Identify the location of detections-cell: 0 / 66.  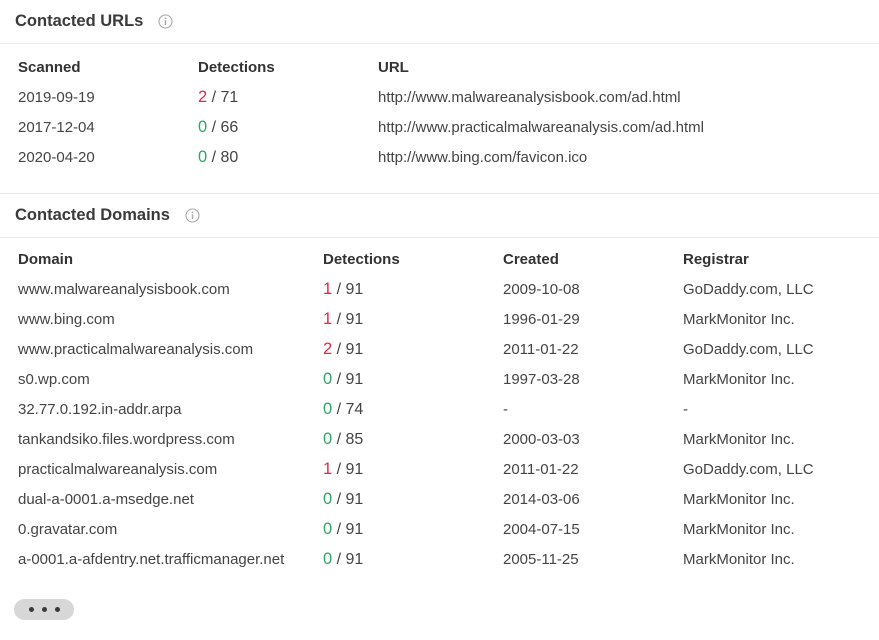
(288, 127).